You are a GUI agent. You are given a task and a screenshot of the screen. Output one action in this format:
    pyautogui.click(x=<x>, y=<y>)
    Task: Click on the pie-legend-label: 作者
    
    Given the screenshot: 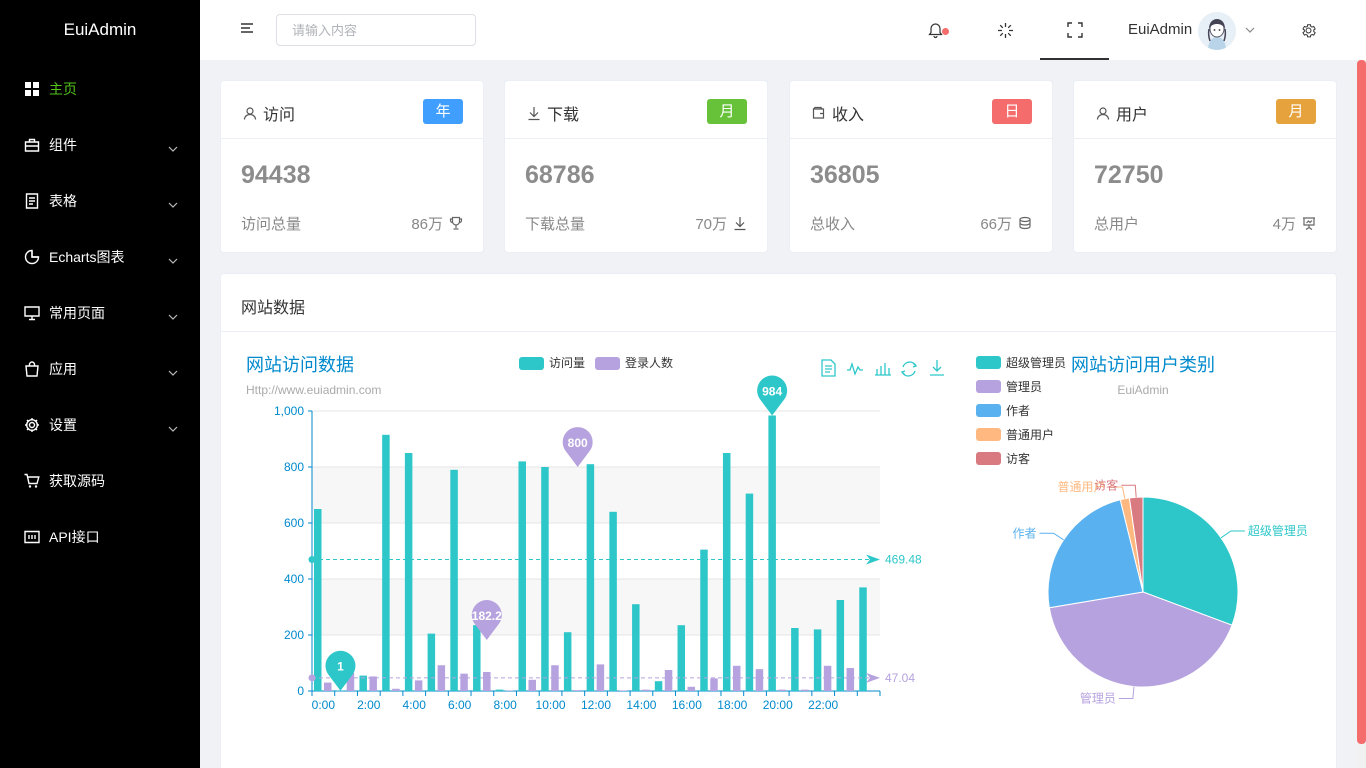 What is the action you would take?
    pyautogui.click(x=1018, y=411)
    